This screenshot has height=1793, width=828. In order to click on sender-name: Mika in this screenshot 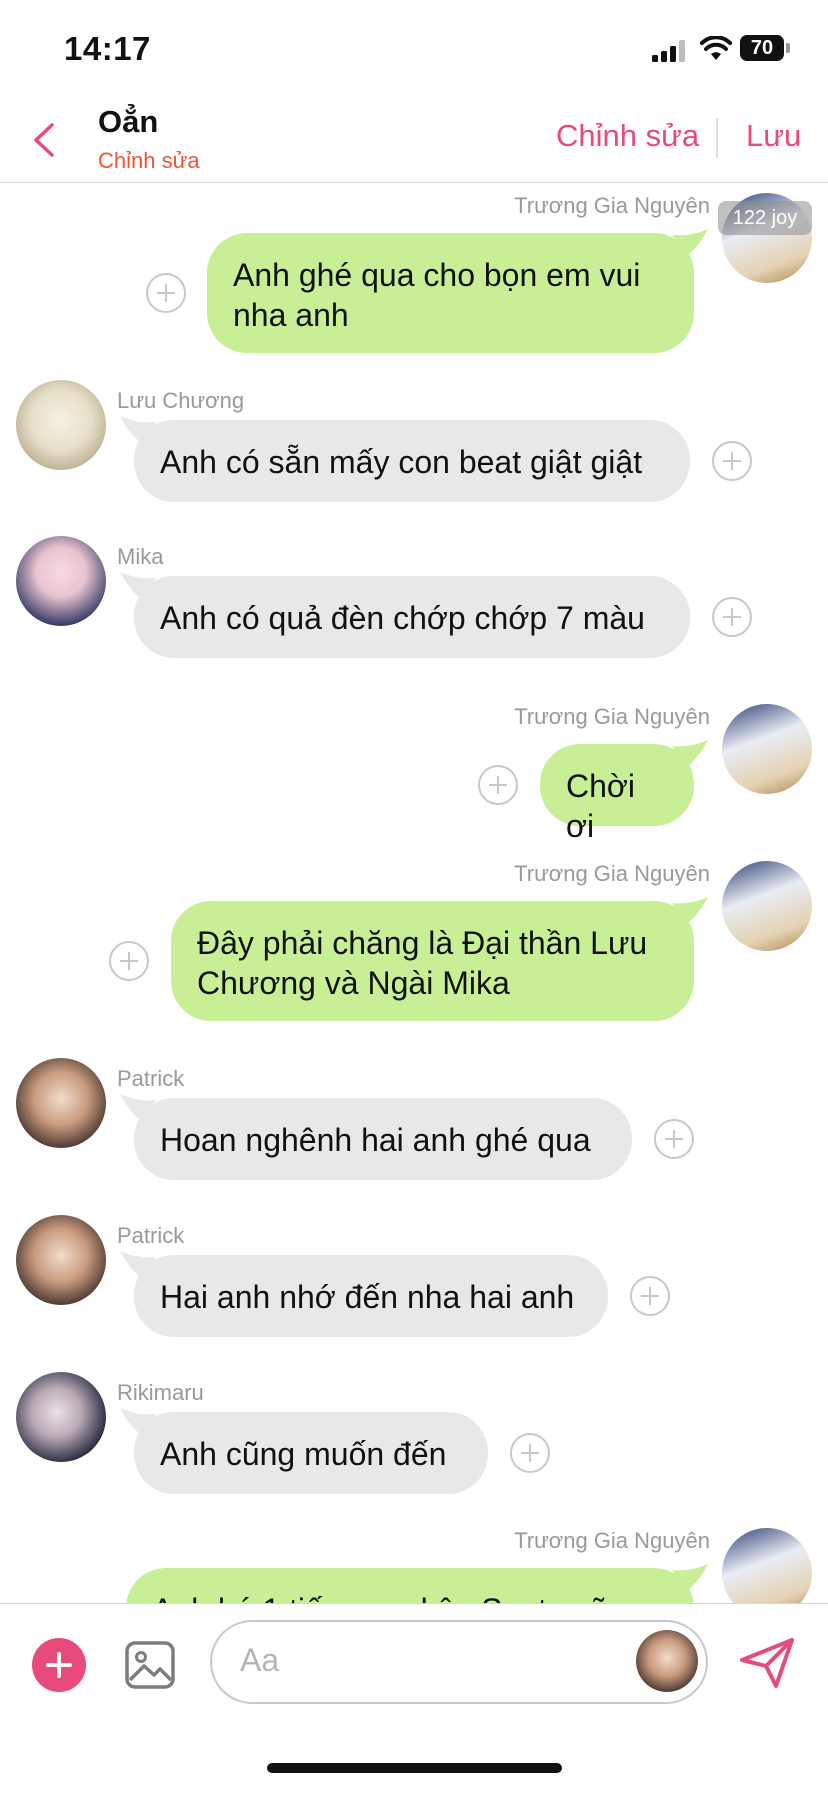, I will do `click(140, 556)`.